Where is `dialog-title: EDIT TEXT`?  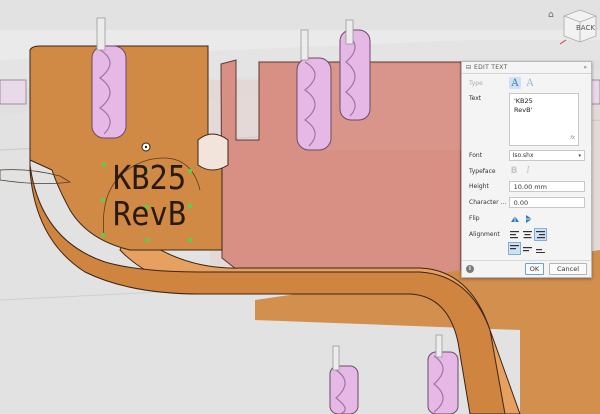
dialog-title: EDIT TEXT is located at coordinates (491, 67).